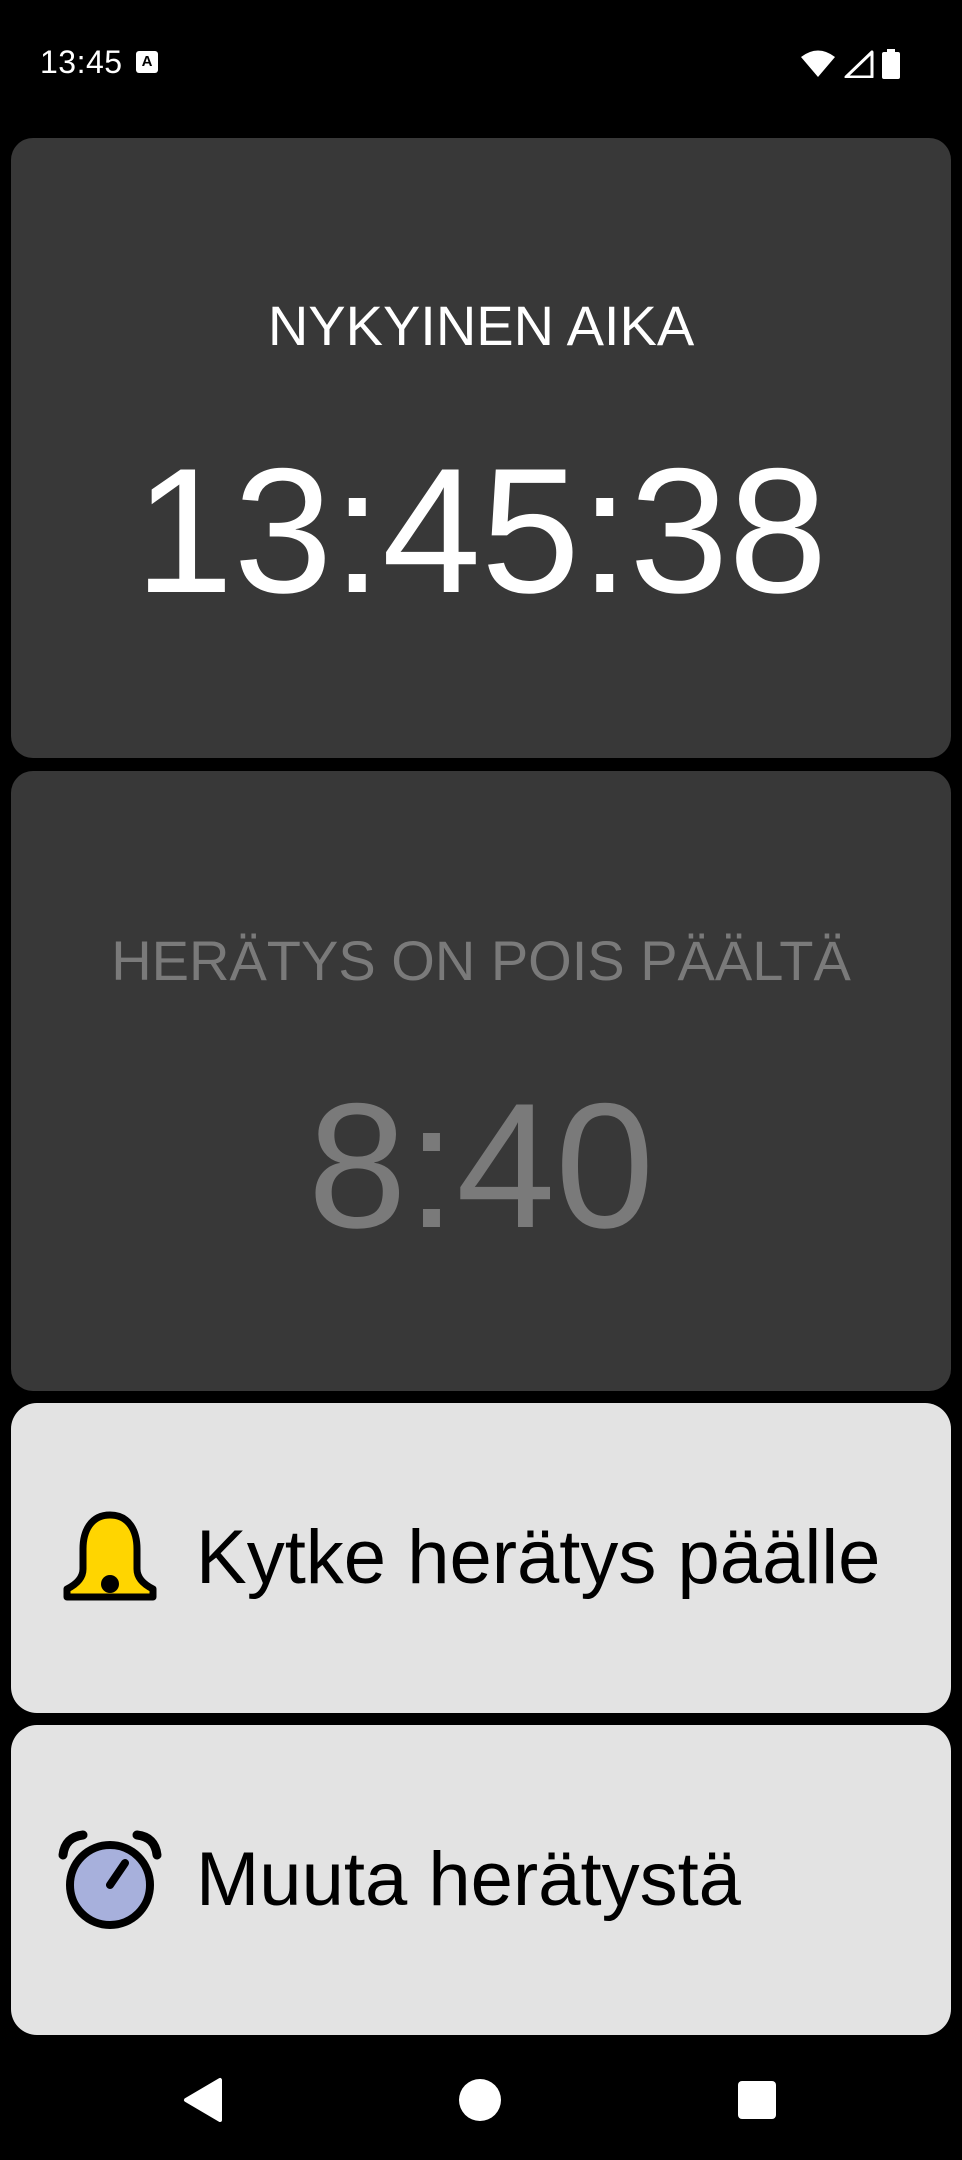  What do you see at coordinates (204, 2100) in the screenshot?
I see `back-icon` at bounding box center [204, 2100].